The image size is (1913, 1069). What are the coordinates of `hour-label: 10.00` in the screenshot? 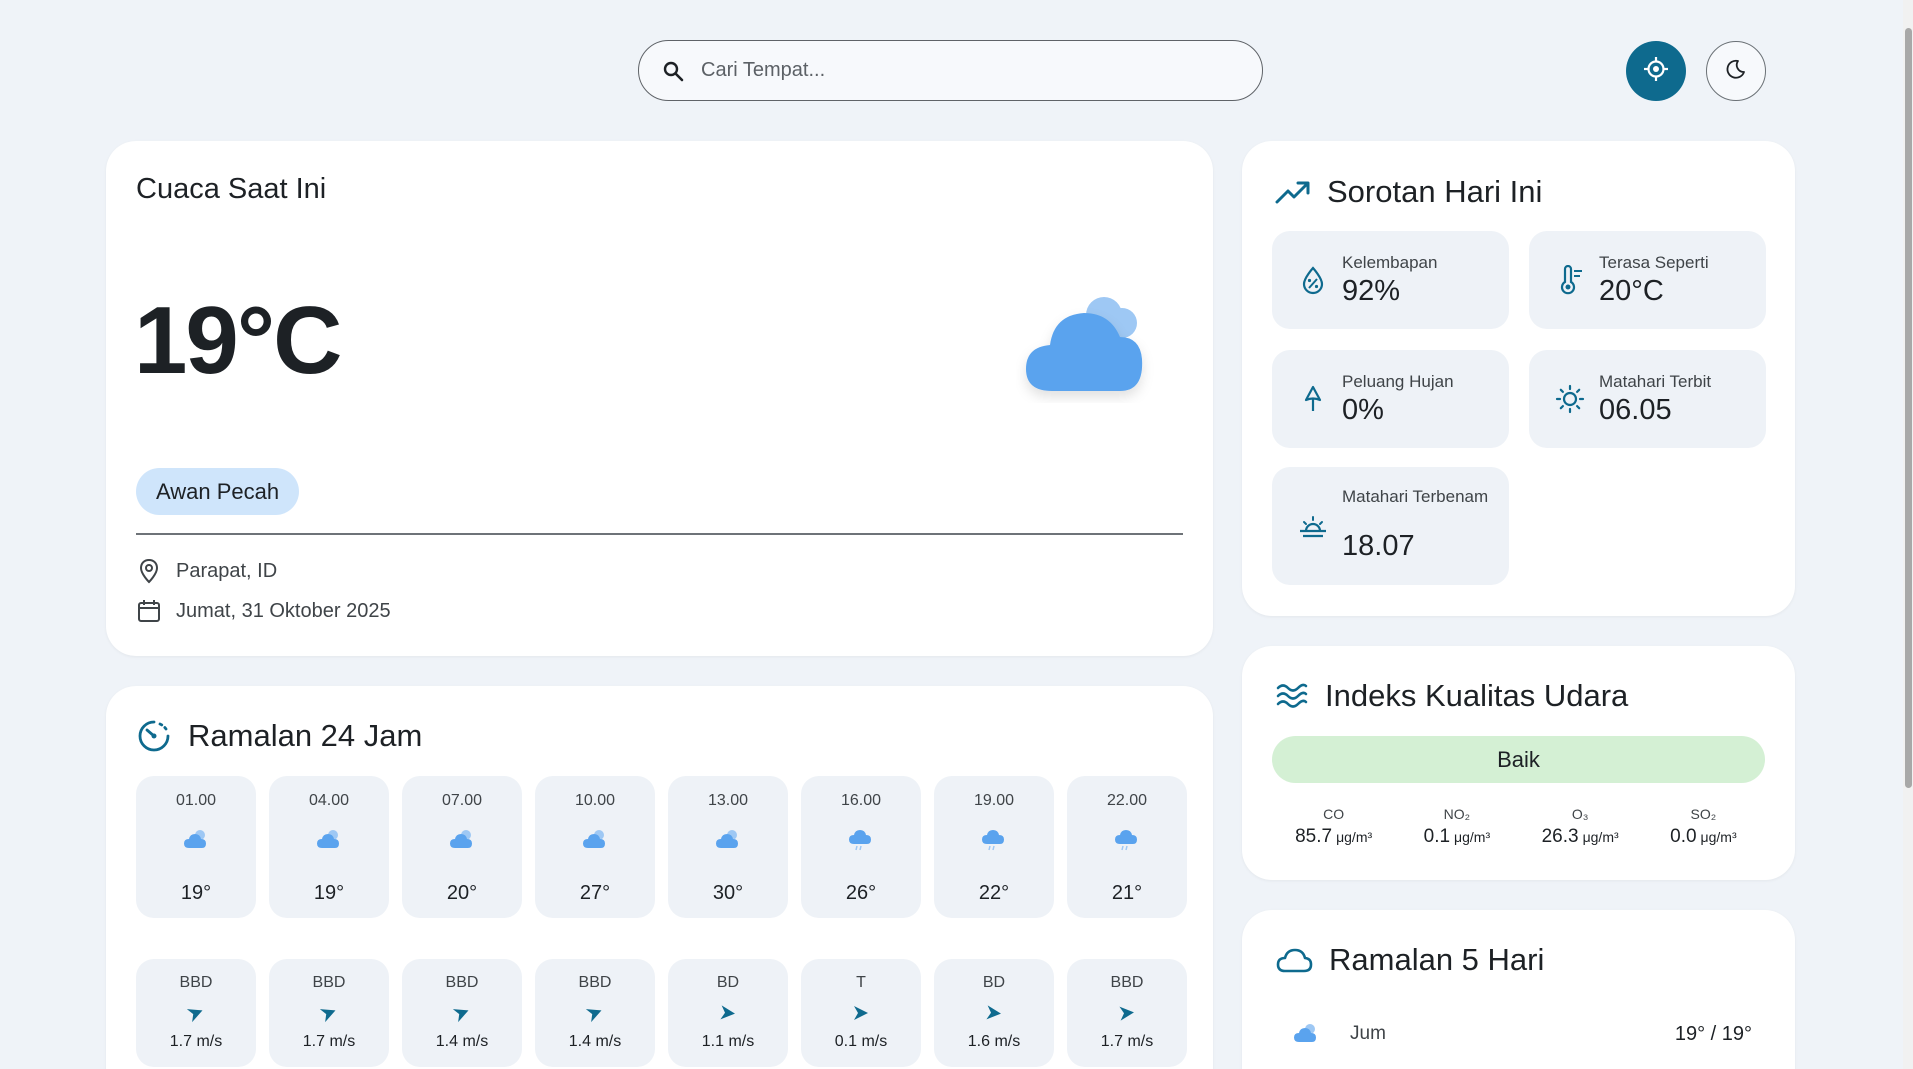 It's located at (595, 800).